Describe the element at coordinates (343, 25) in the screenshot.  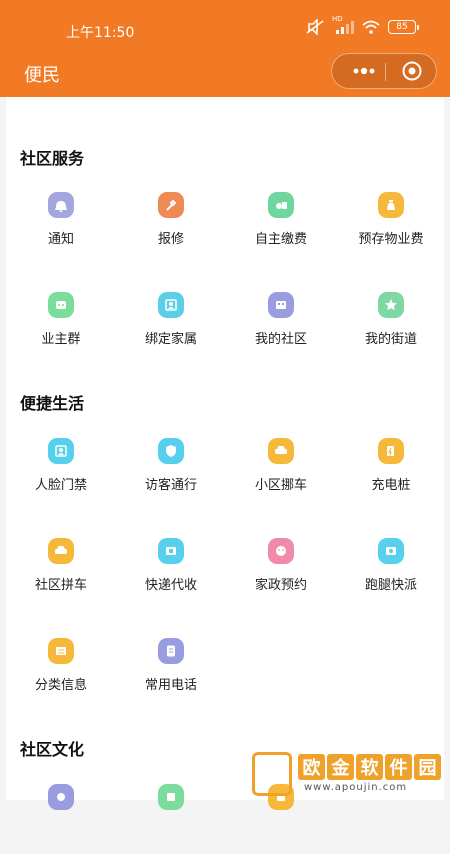
I see `signal-icon: HD` at that location.